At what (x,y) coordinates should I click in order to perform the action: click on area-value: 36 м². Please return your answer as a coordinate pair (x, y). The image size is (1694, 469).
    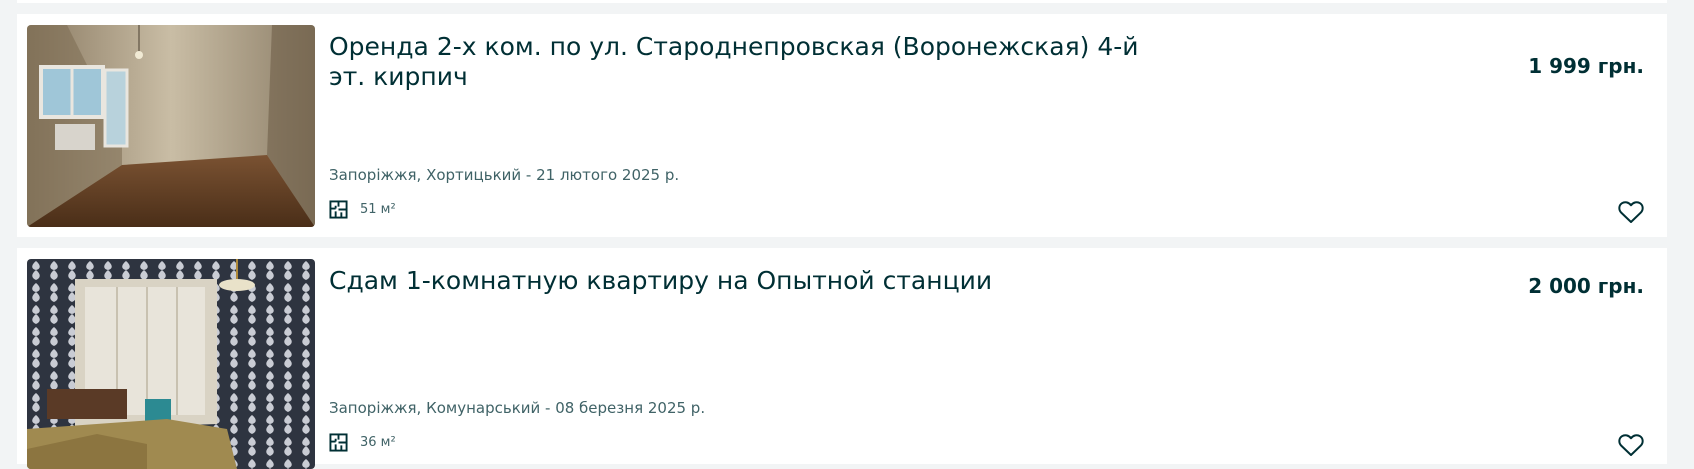
    Looking at the image, I should click on (378, 442).